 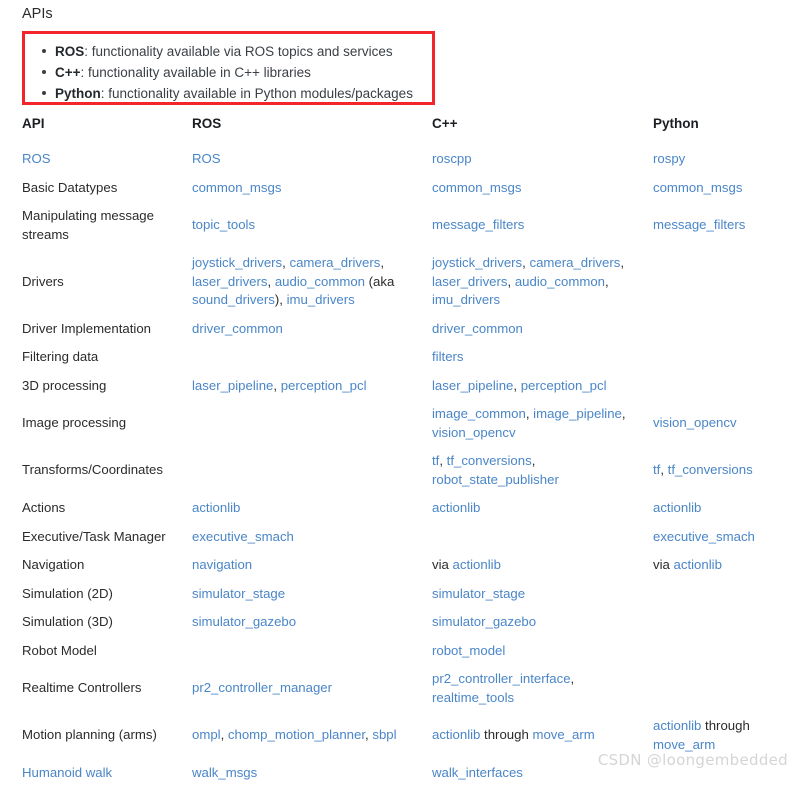 I want to click on table-cell-api: Motion planning (arms), so click(x=107, y=735).